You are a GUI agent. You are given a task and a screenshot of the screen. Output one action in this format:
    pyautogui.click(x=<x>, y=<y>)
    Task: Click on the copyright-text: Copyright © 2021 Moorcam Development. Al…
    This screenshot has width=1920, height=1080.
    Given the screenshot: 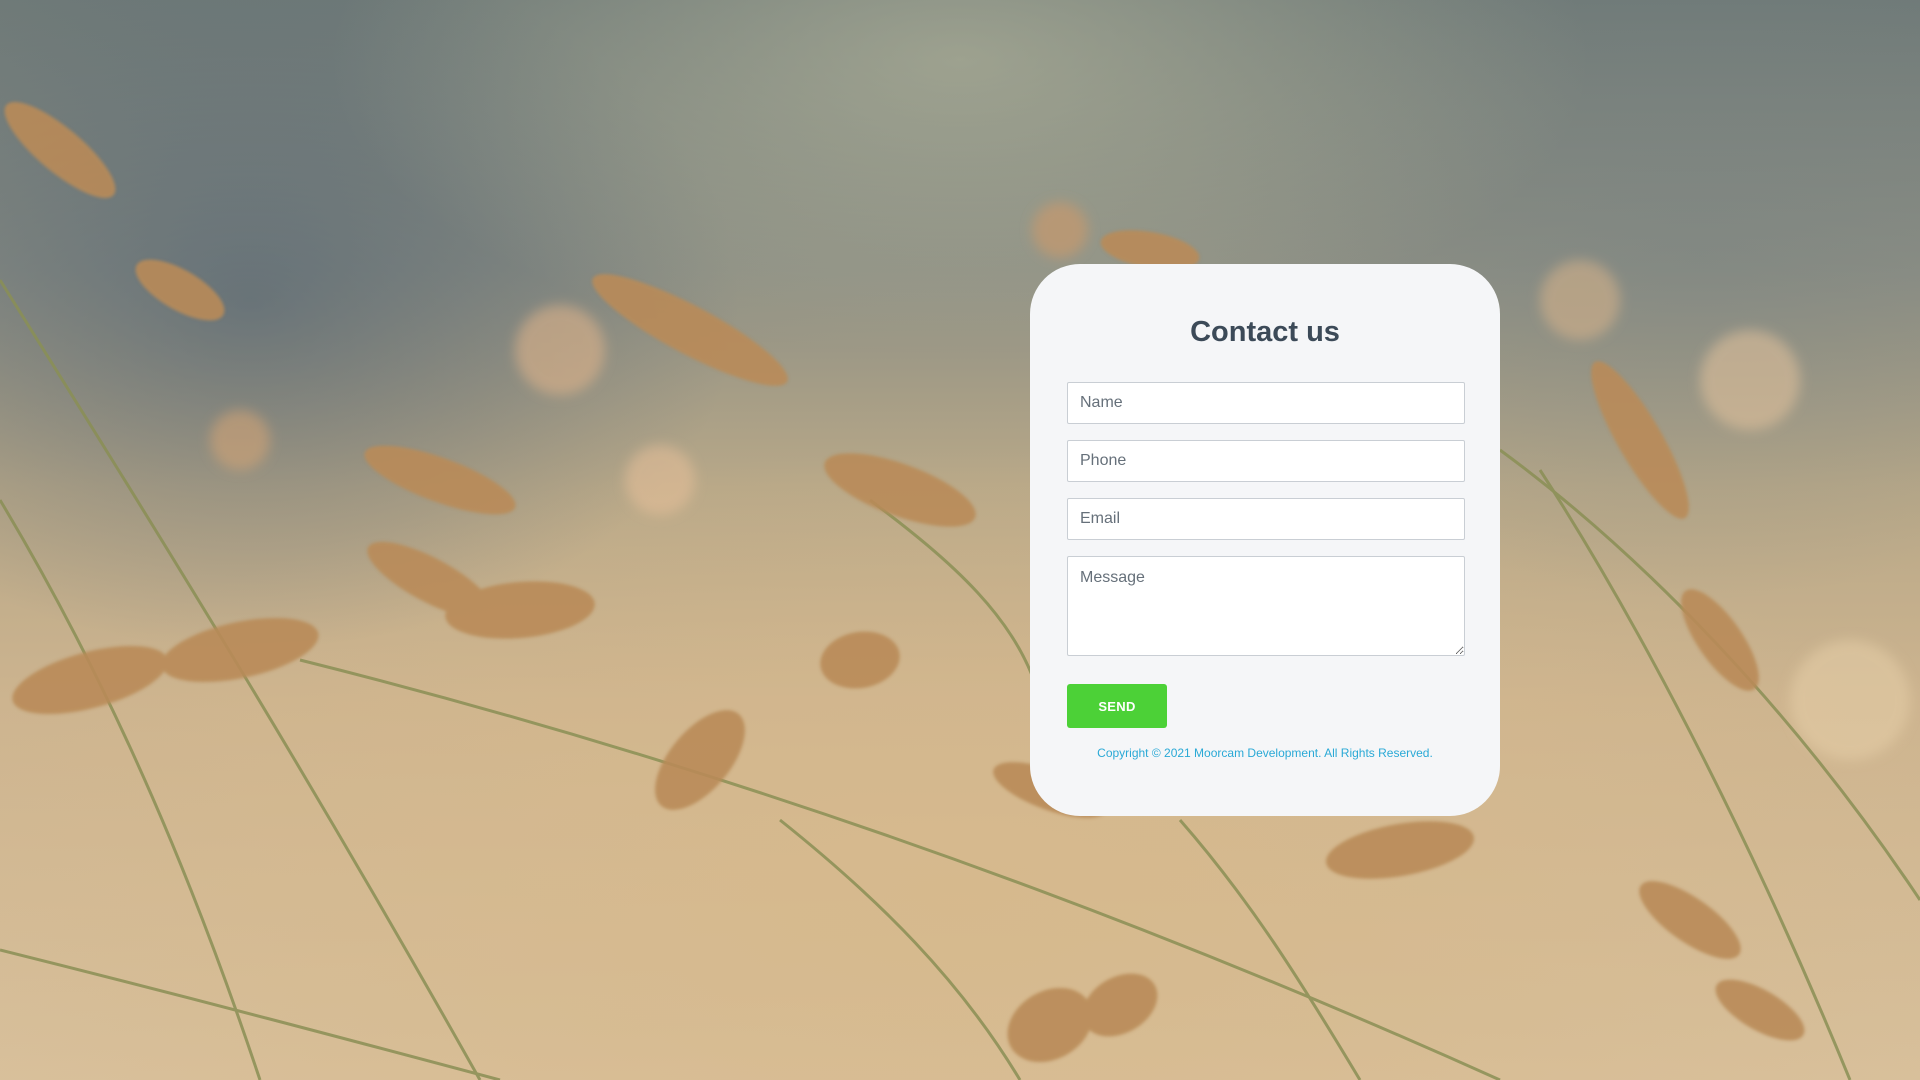 What is the action you would take?
    pyautogui.click(x=1265, y=753)
    